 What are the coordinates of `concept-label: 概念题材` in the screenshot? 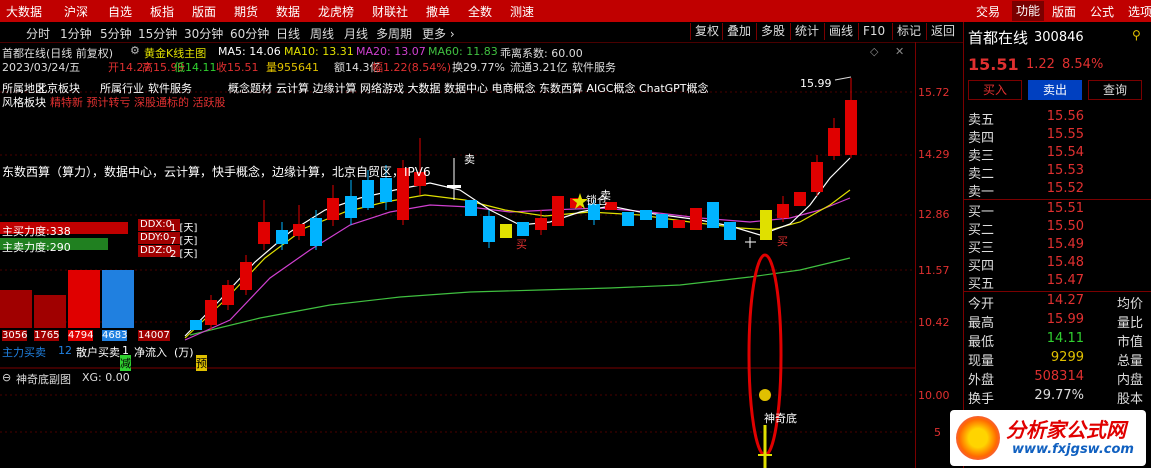 It's located at (250, 88).